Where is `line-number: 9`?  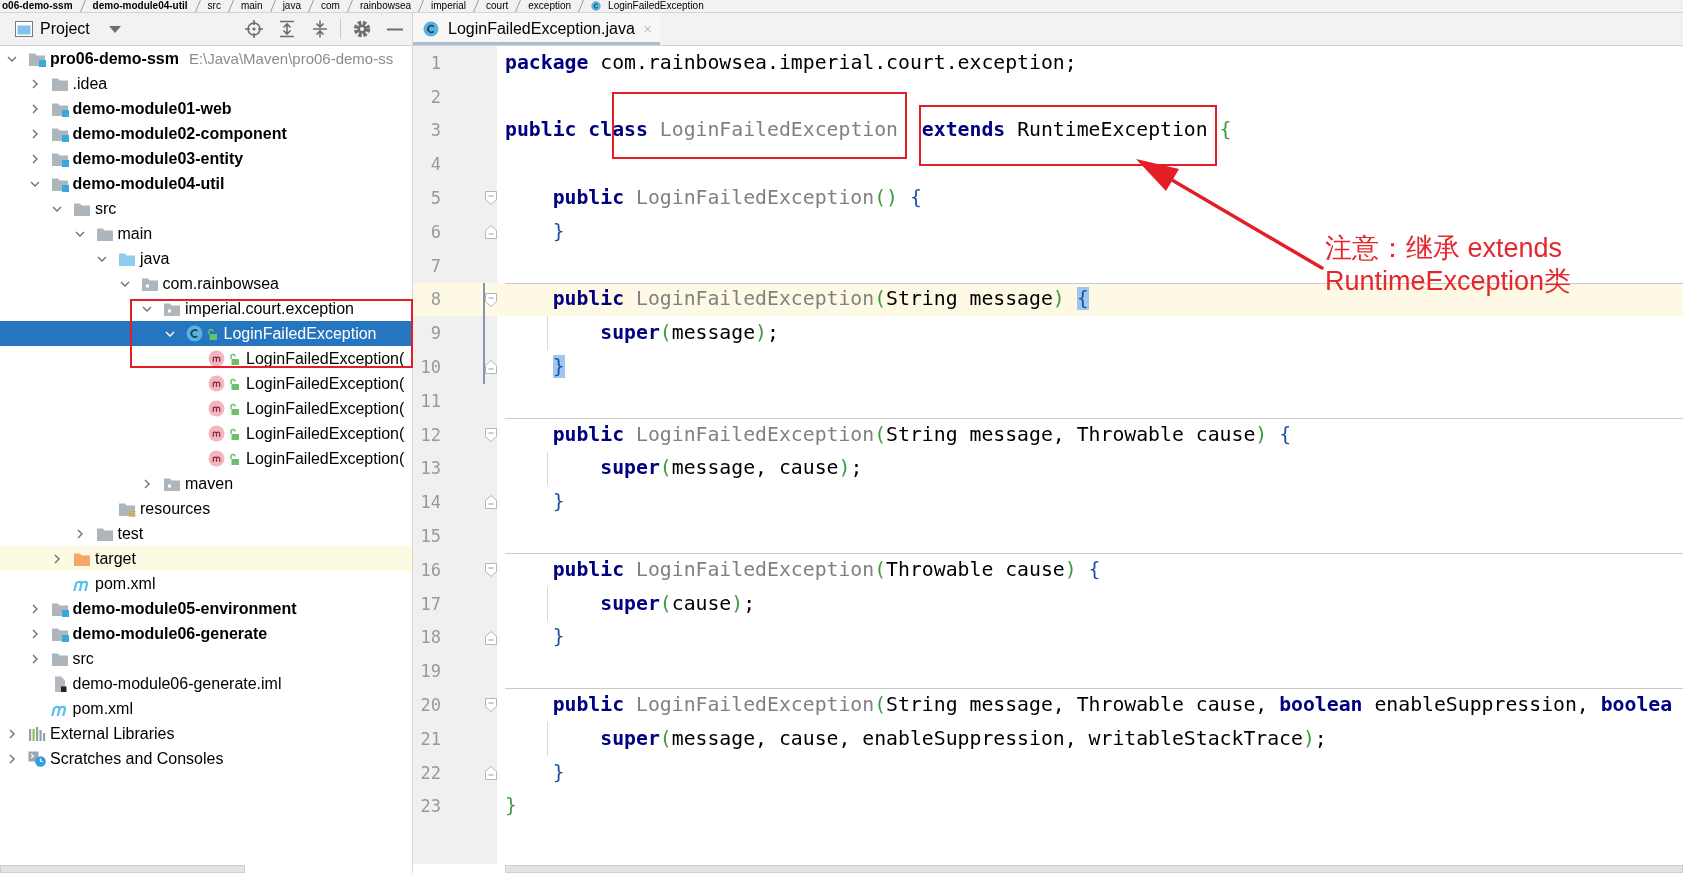
line-number: 9 is located at coordinates (435, 333).